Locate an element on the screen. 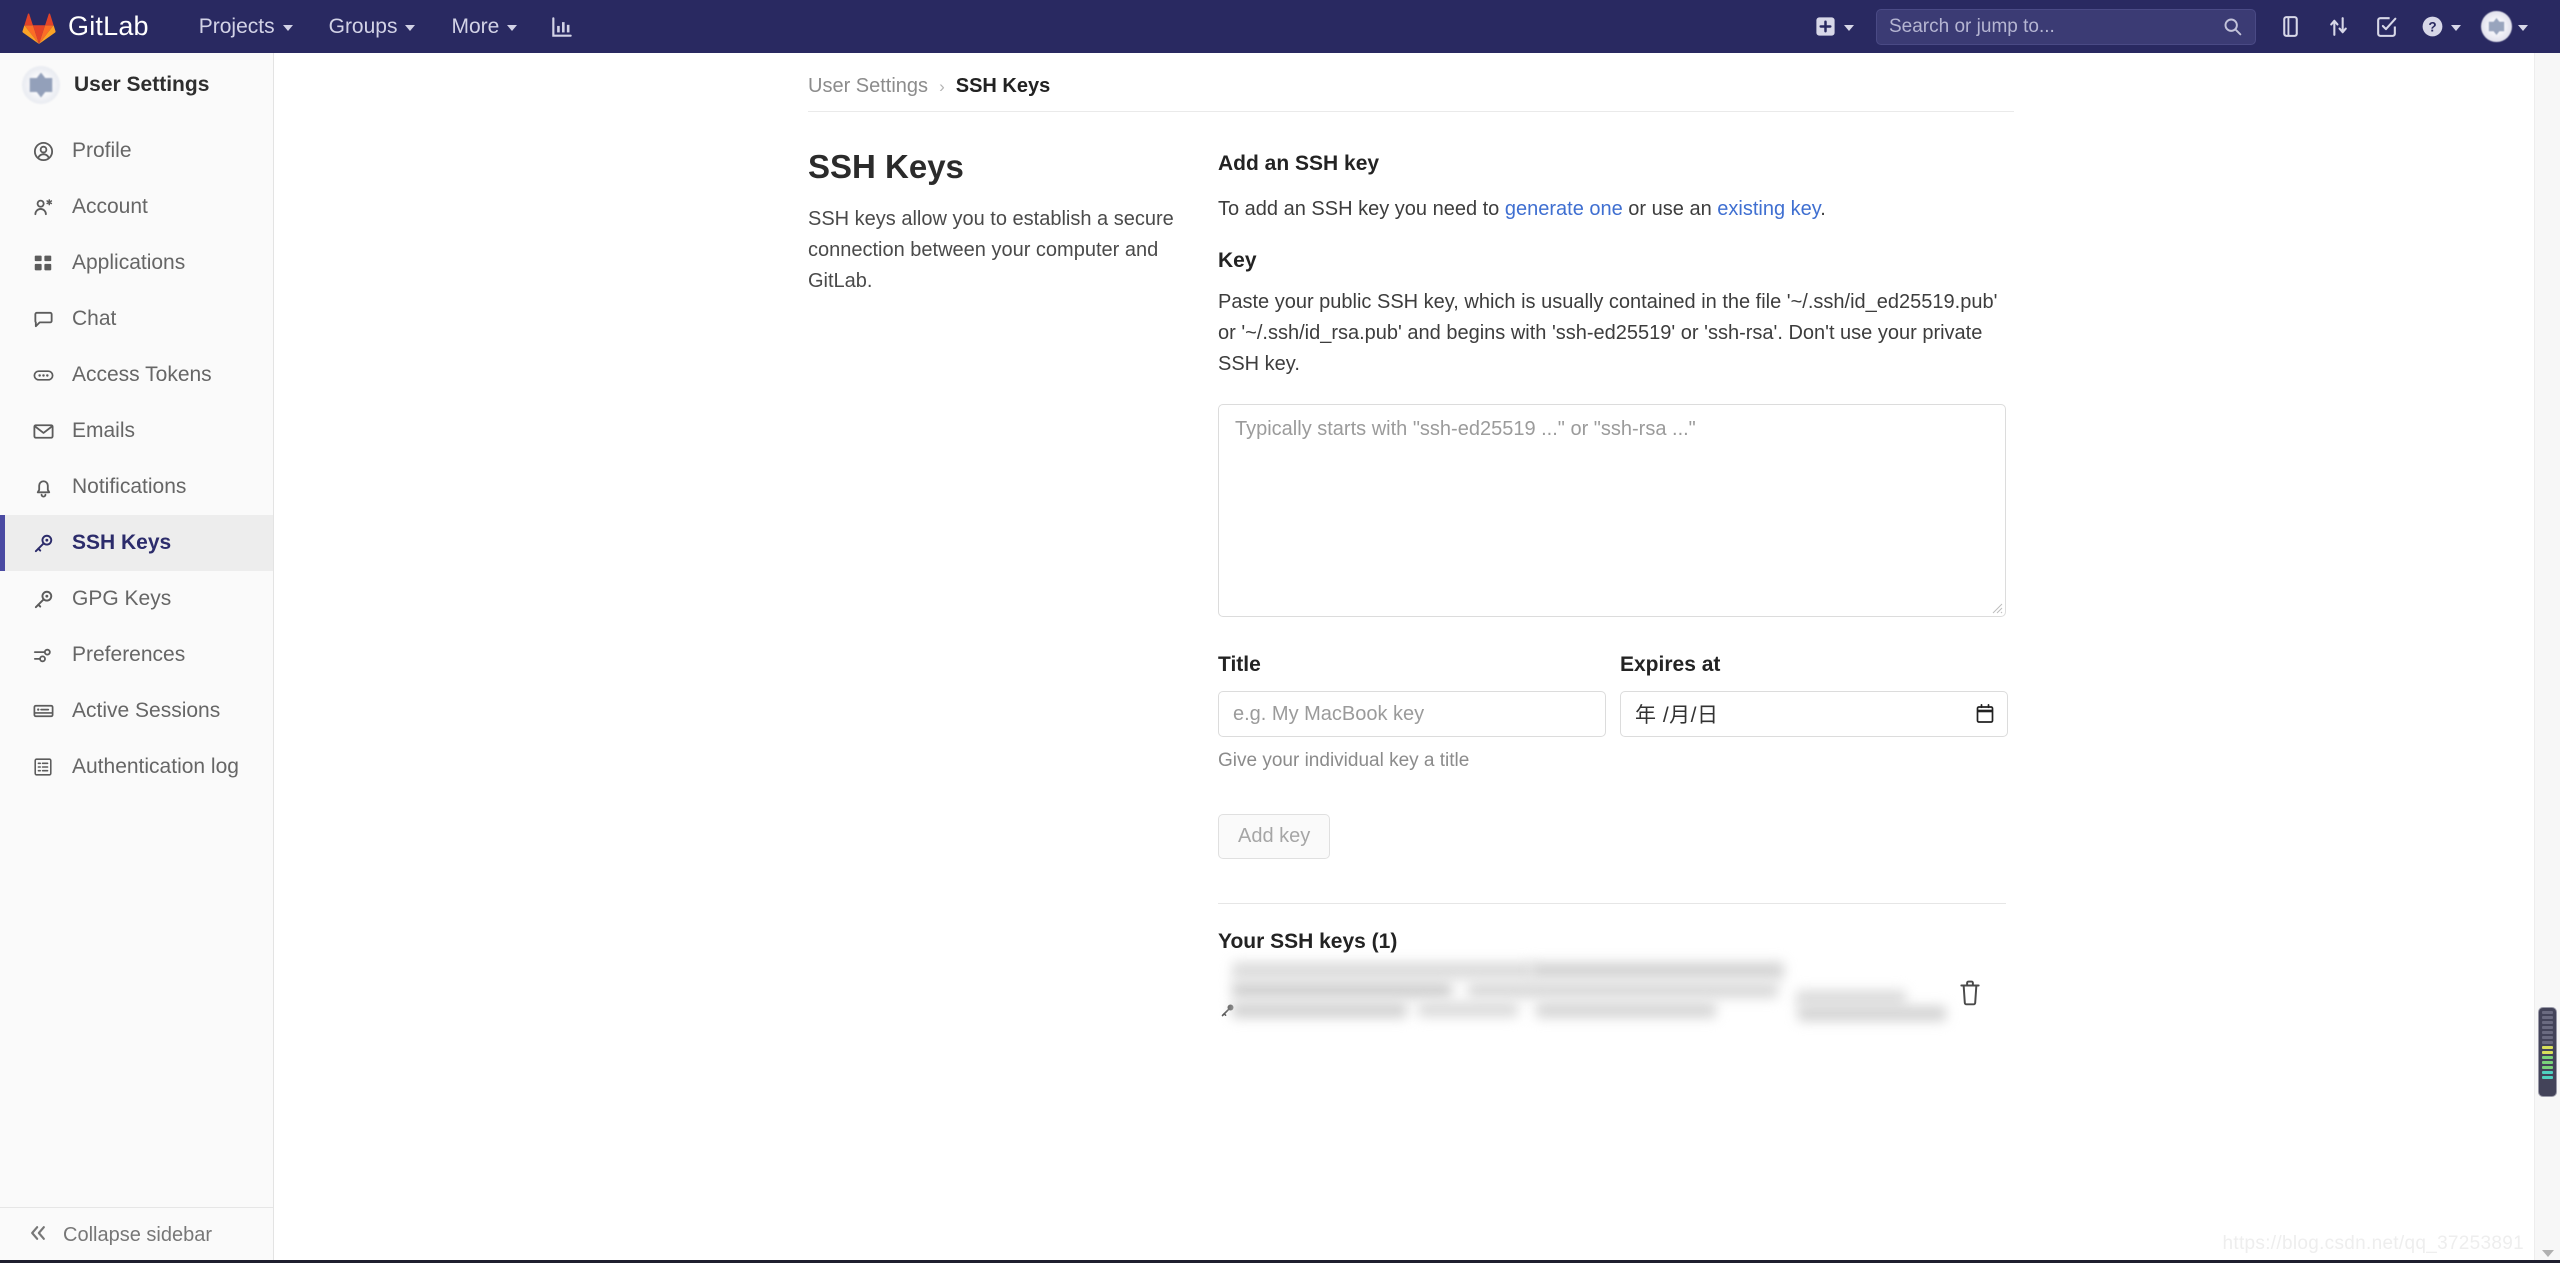 The height and width of the screenshot is (1263, 2560). nav-item-groups: Groups is located at coordinates (372, 26).